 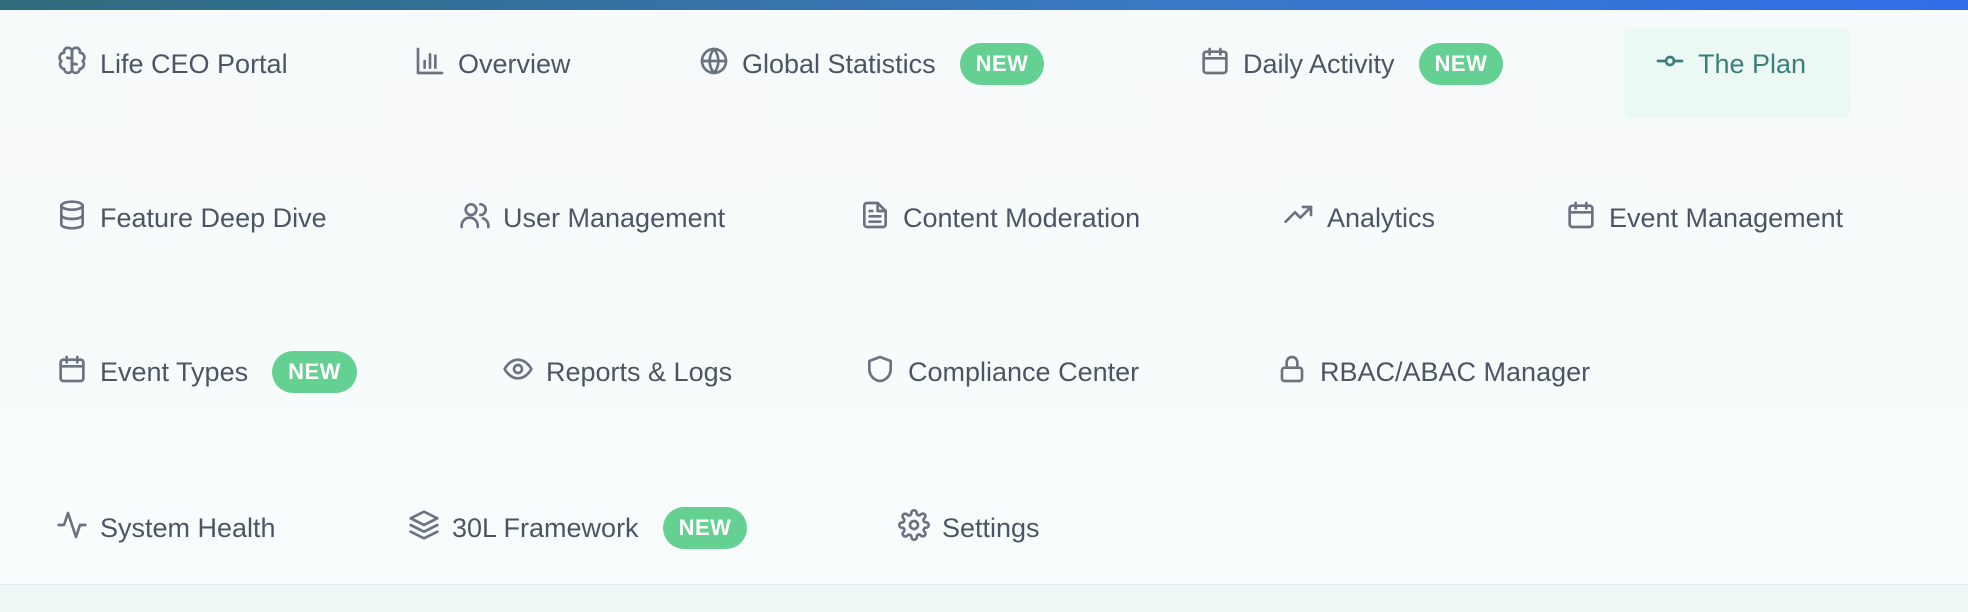 What do you see at coordinates (1381, 217) in the screenshot?
I see `nav-item-label: Analytics` at bounding box center [1381, 217].